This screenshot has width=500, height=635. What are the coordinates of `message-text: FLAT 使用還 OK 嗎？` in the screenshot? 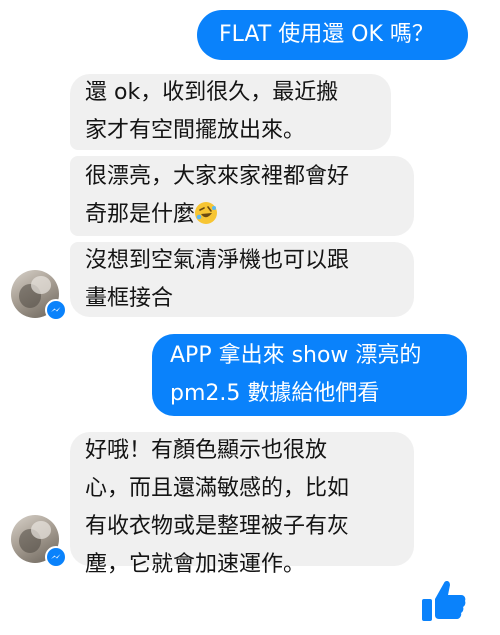 It's located at (326, 34).